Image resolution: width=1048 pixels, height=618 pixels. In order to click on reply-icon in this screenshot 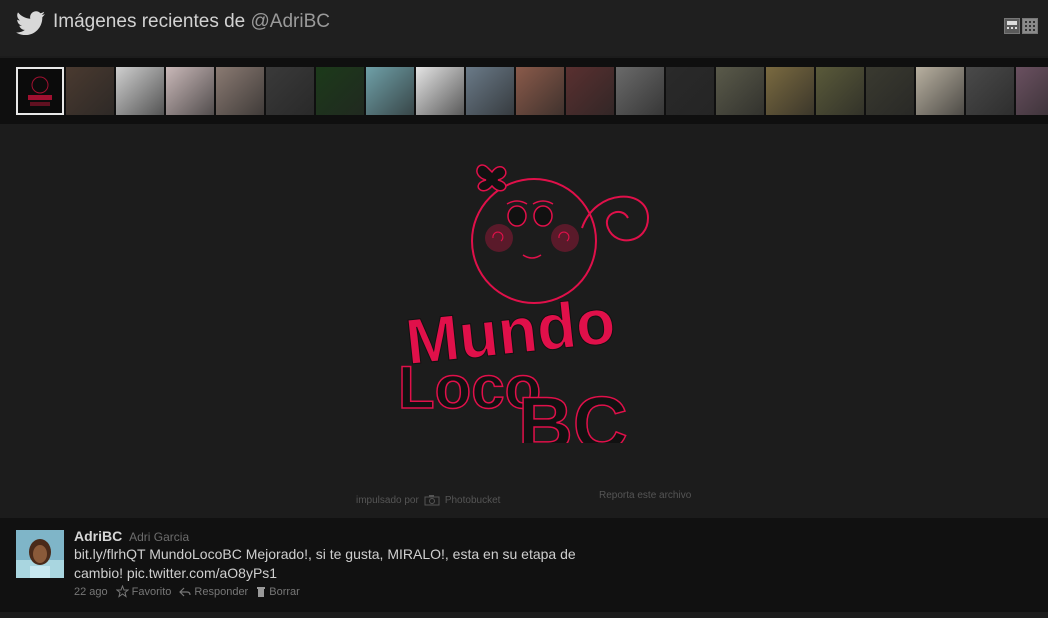, I will do `click(185, 591)`.